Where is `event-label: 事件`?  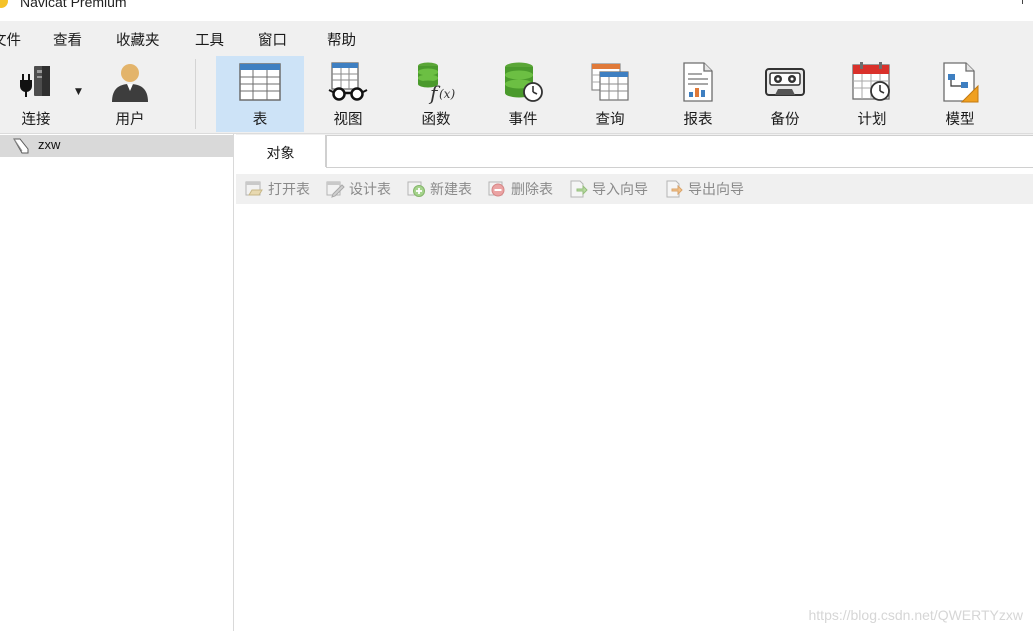
event-label: 事件 is located at coordinates (523, 120).